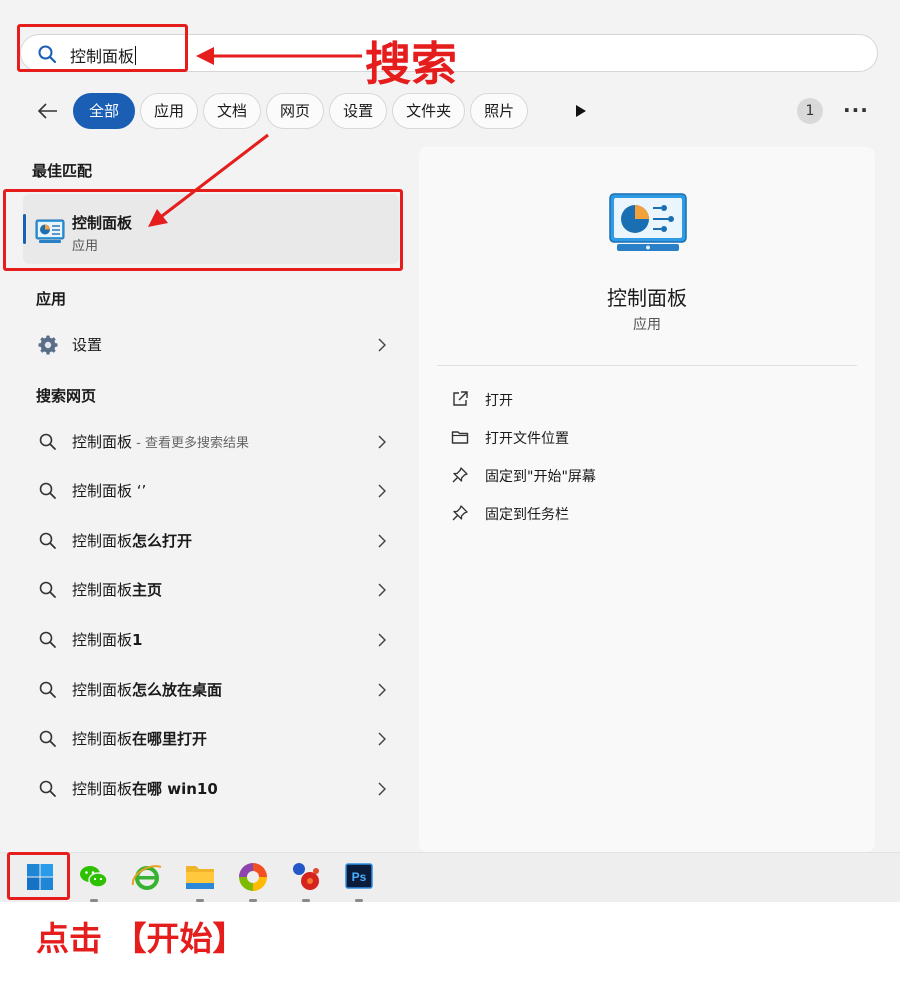 The width and height of the screenshot is (900, 982). What do you see at coordinates (499, 111) in the screenshot?
I see `filter-chip-photos: 照片` at bounding box center [499, 111].